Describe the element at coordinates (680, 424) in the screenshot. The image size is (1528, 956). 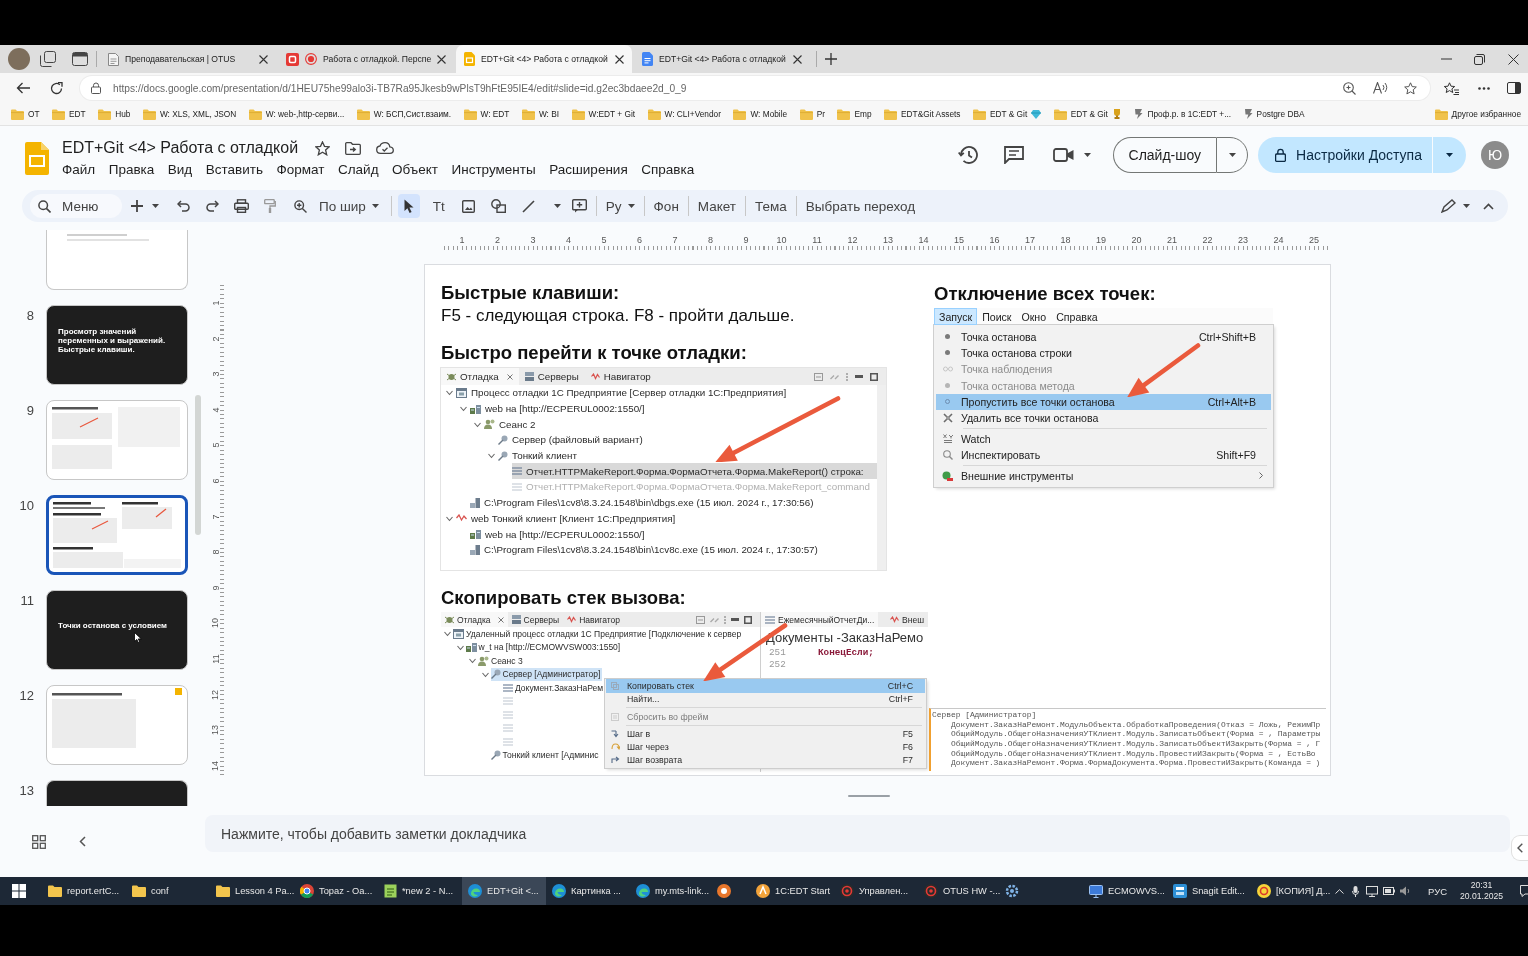
I see `tree-item: Сеанс 2` at that location.